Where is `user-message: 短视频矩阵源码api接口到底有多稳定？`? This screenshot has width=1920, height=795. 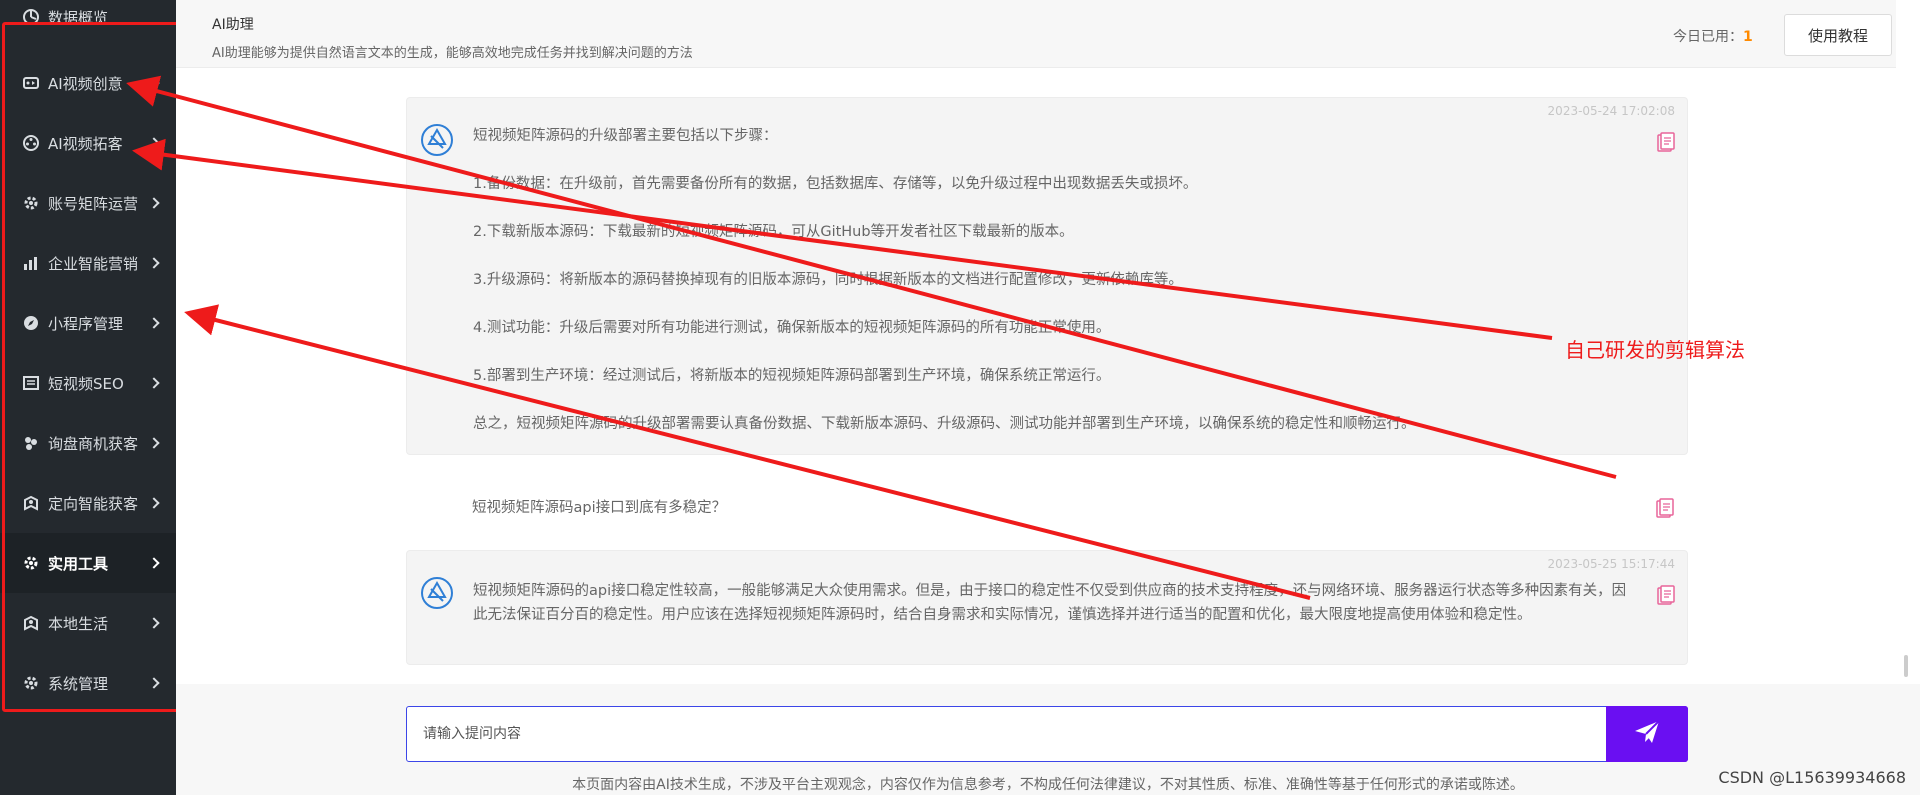
user-message: 短视频矩阵源码api接口到底有多稳定？ is located at coordinates (599, 508).